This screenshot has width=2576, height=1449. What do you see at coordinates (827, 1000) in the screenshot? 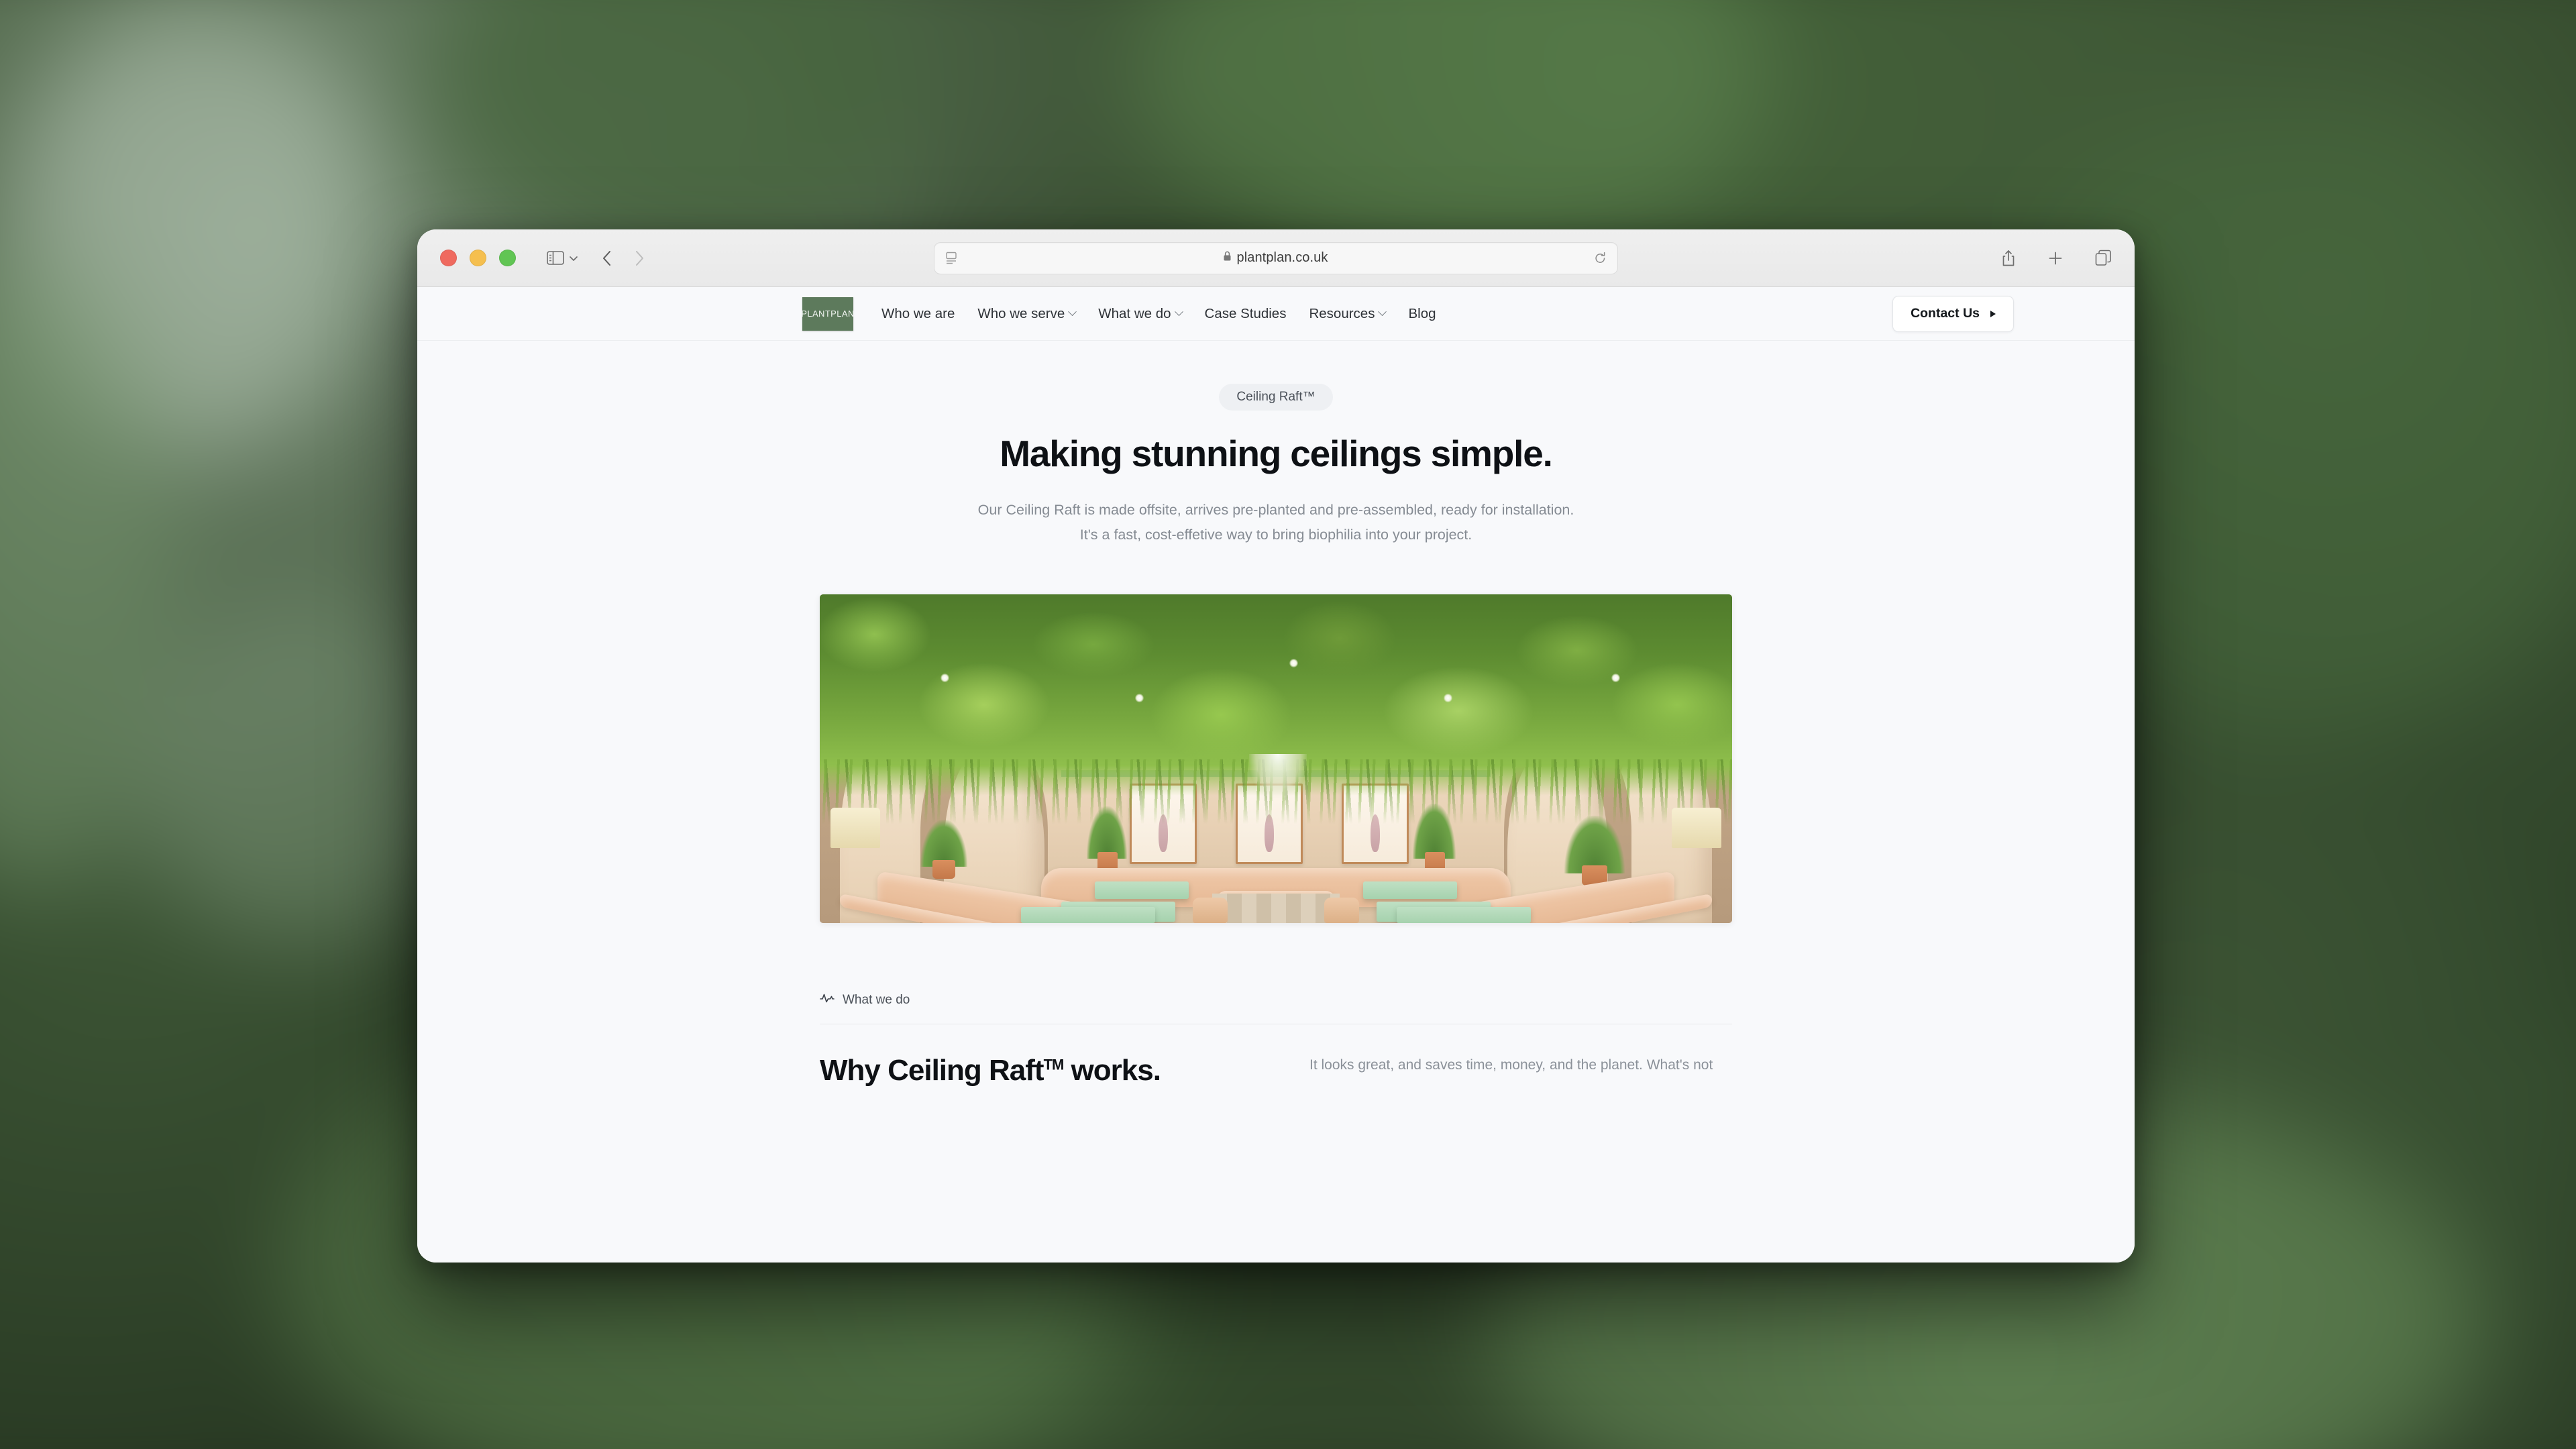
I see `activity-pulse-icon` at bounding box center [827, 1000].